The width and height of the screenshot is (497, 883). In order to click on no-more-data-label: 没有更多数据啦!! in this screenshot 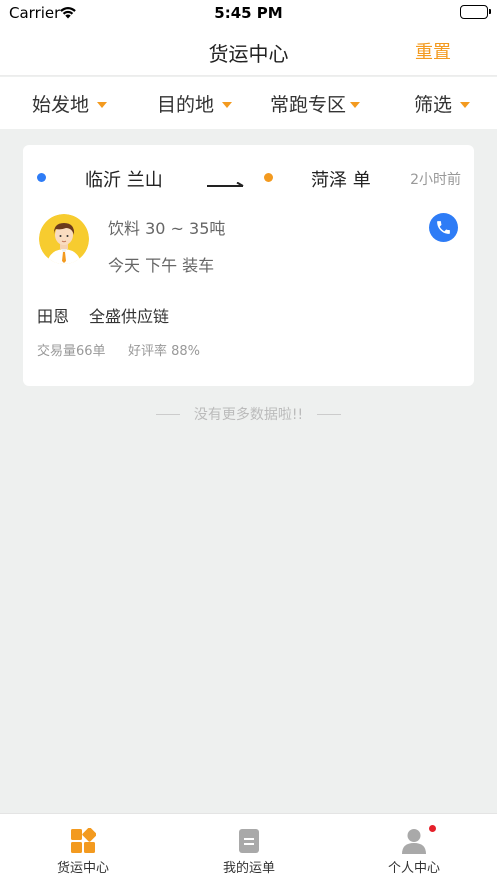, I will do `click(248, 415)`.